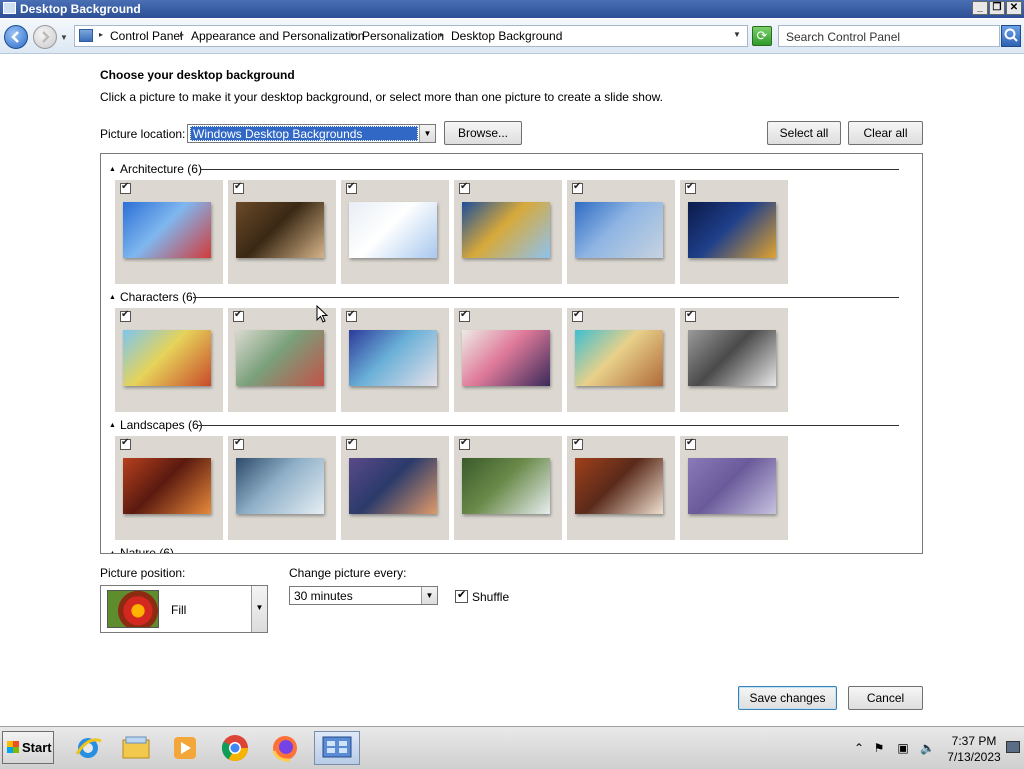 The height and width of the screenshot is (769, 1024). Describe the element at coordinates (490, 597) in the screenshot. I see `shuffle-label: Shuffle` at that location.